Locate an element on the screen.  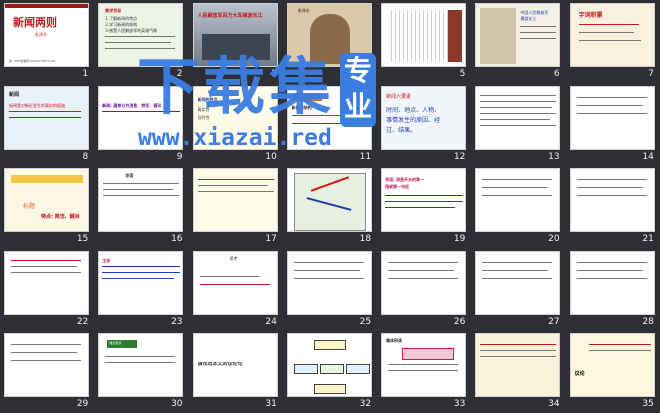
slide-thumbnail: 5 is located at coordinates (424, 41).